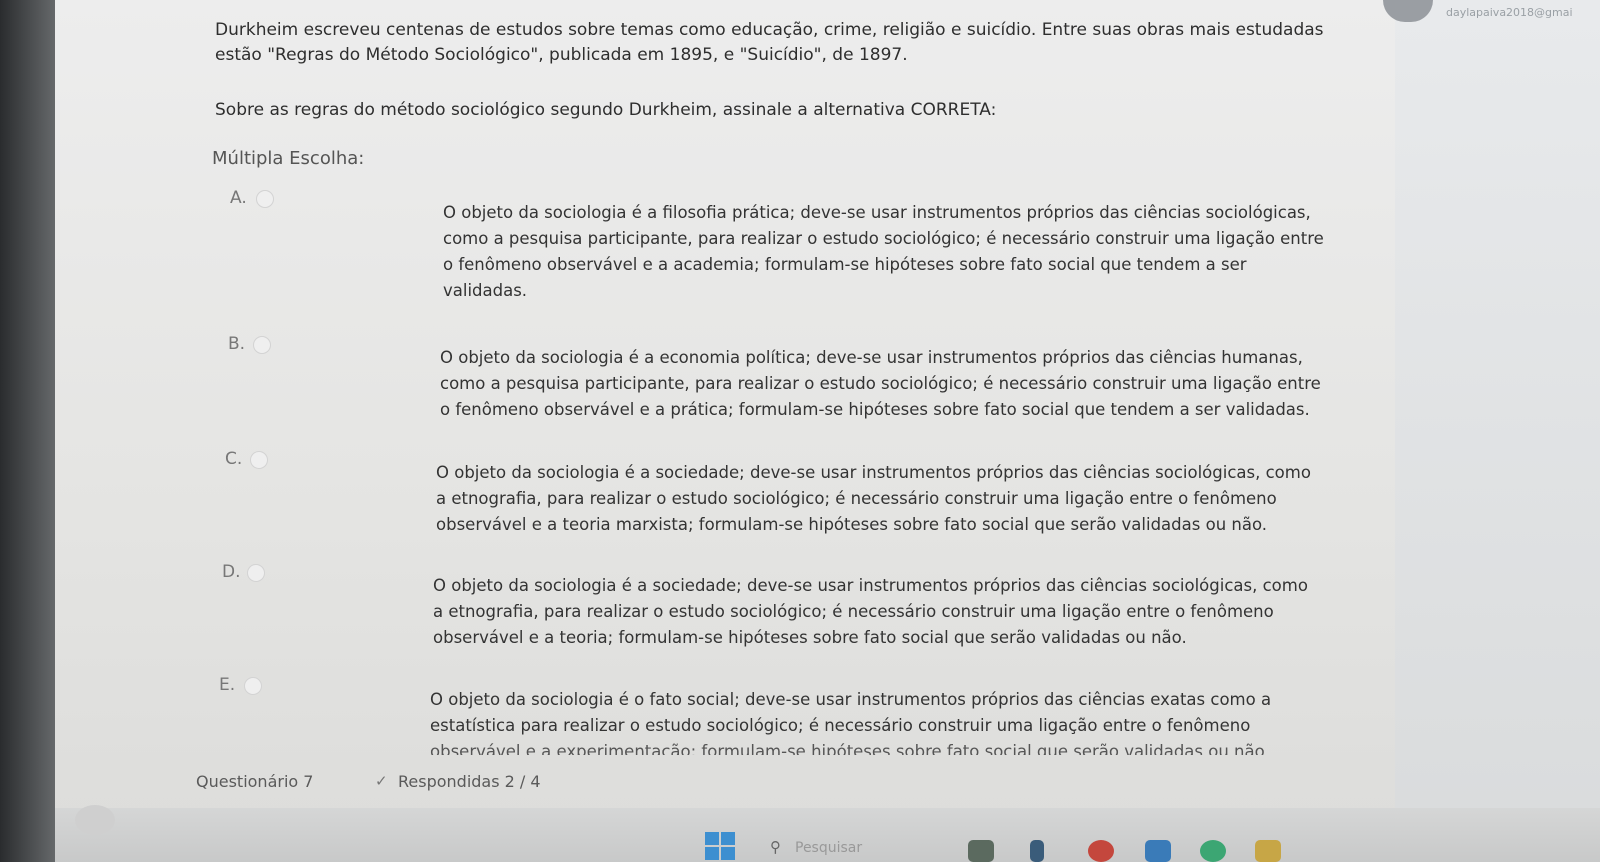  I want to click on option-d-letter: D., so click(231, 572).